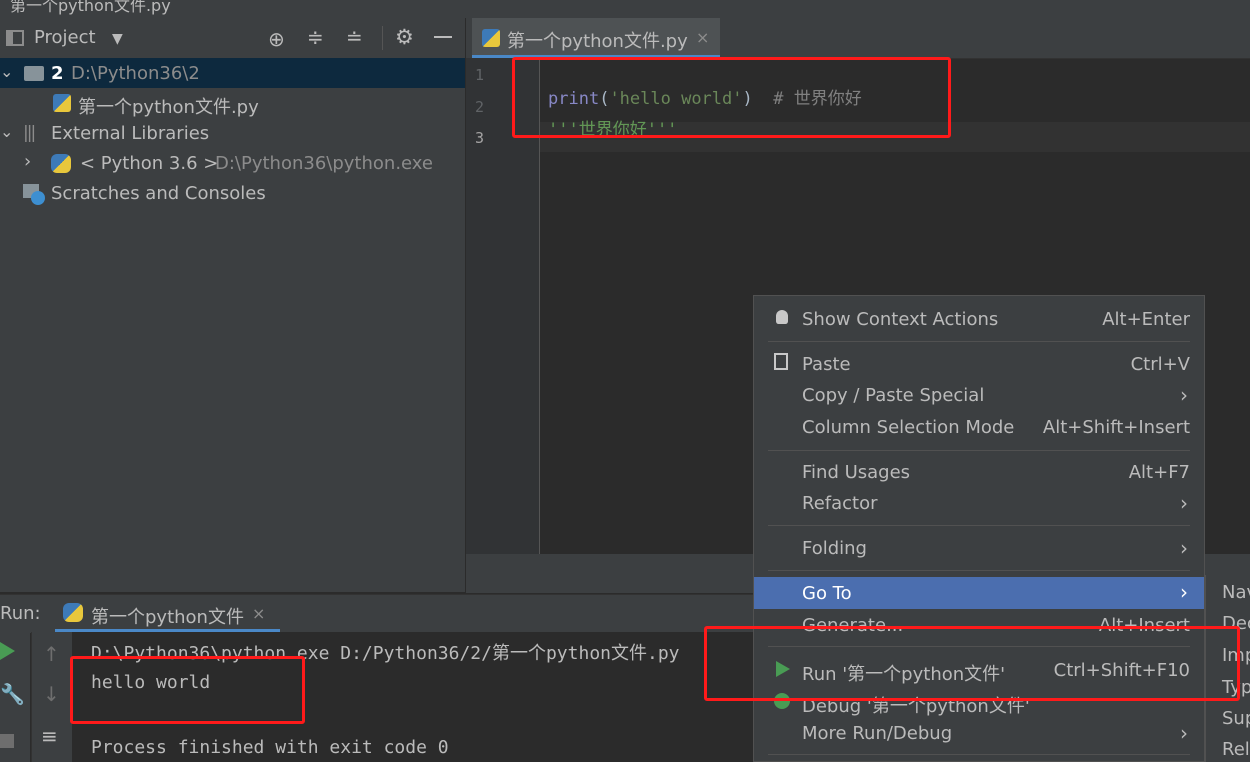 The height and width of the screenshot is (762, 1250). What do you see at coordinates (117, 39) in the screenshot?
I see `chevron-down-icon: ▼` at bounding box center [117, 39].